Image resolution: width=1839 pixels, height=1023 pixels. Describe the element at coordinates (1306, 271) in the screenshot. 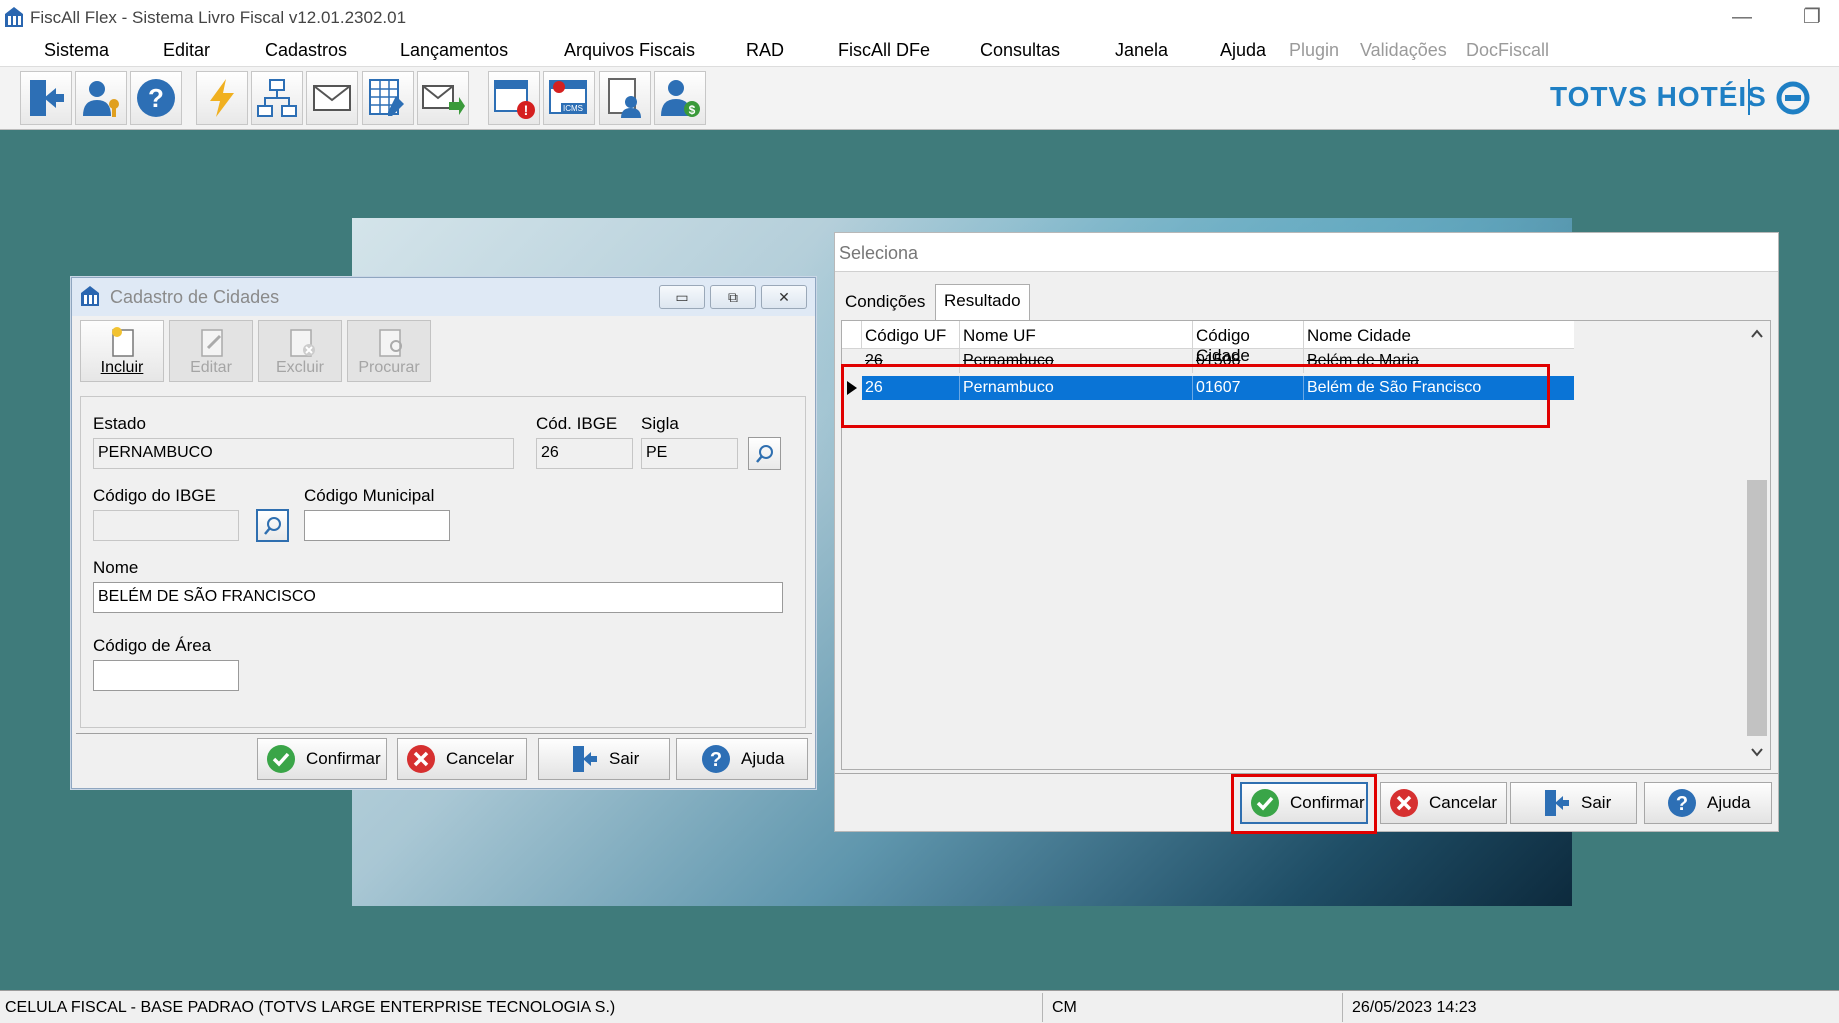

I see `divider` at that location.